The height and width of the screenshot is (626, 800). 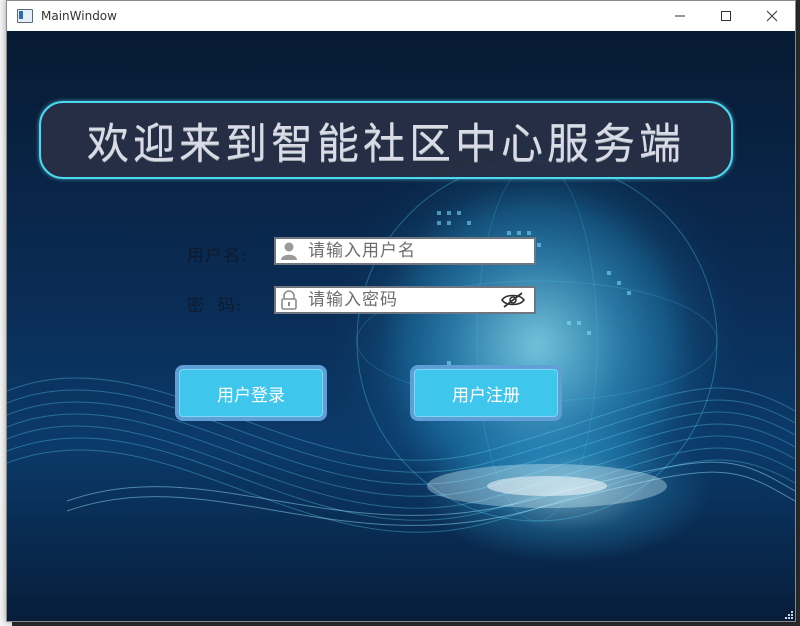 I want to click on welcome-banner: 欢迎来到智能社区中心服务端, so click(x=386, y=140).